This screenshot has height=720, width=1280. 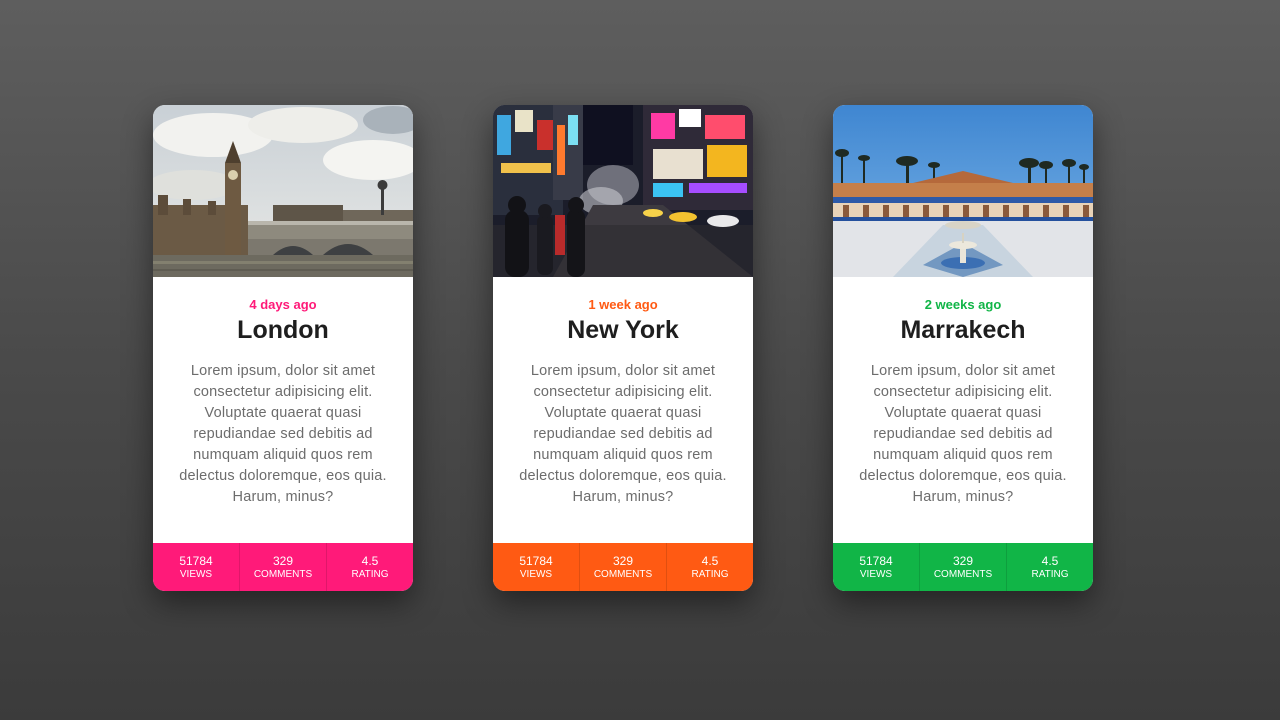 I want to click on card-title: Marrakech, so click(x=963, y=330).